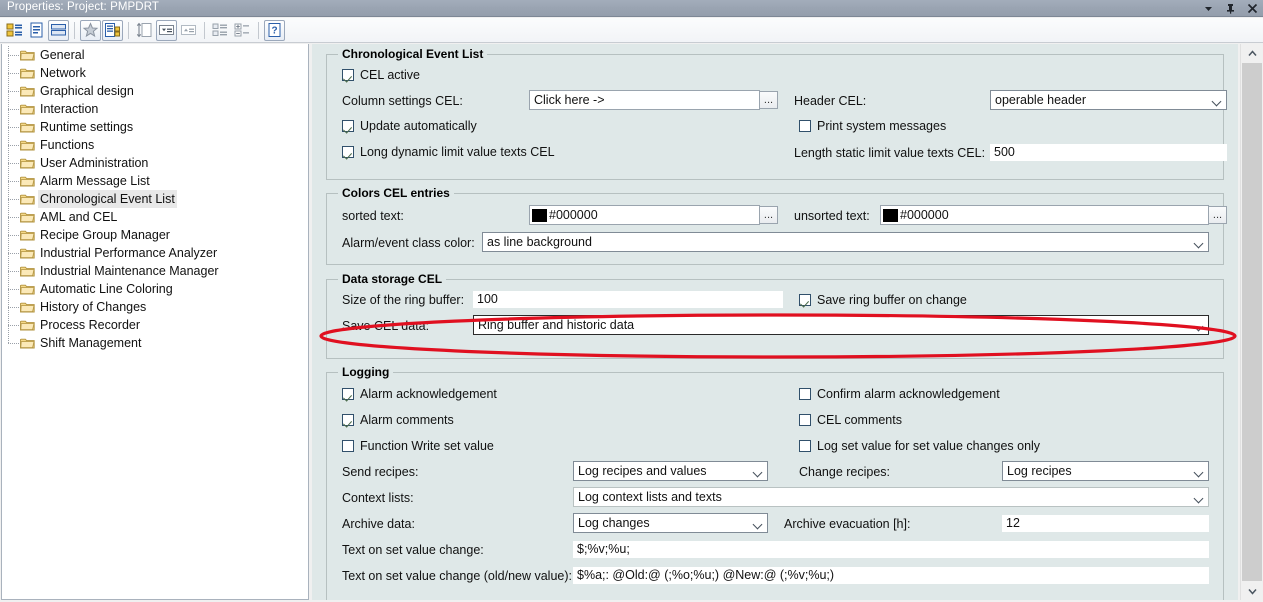 The image size is (1263, 602). What do you see at coordinates (107, 199) in the screenshot?
I see `sidebar-item-label: Chronological Event List` at bounding box center [107, 199].